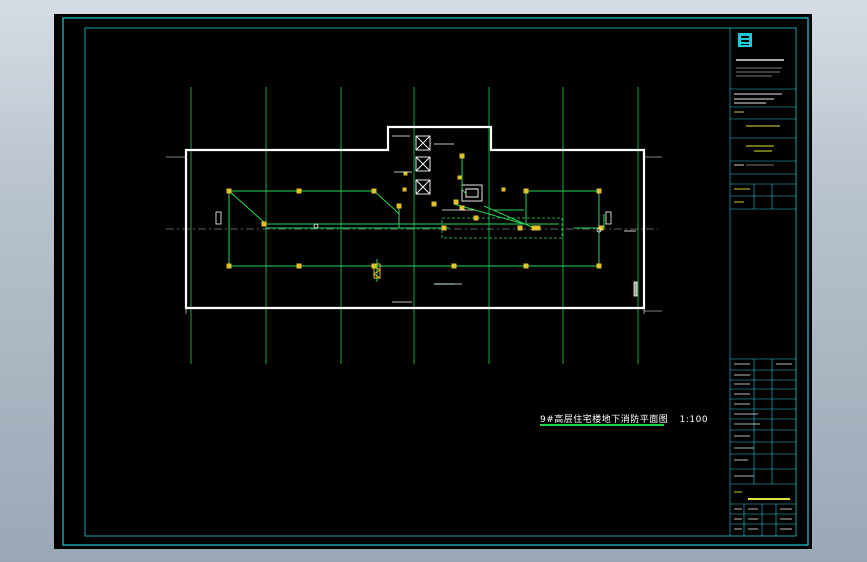 This screenshot has height=562, width=867. I want to click on title-block-print, so click(763, 294).